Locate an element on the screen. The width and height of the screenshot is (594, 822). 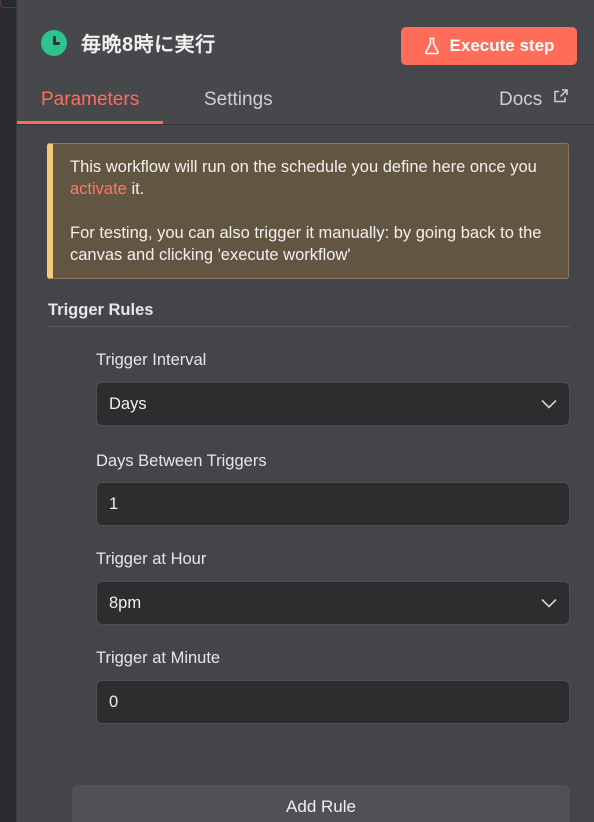
tab-docs: Docs is located at coordinates (533, 105).